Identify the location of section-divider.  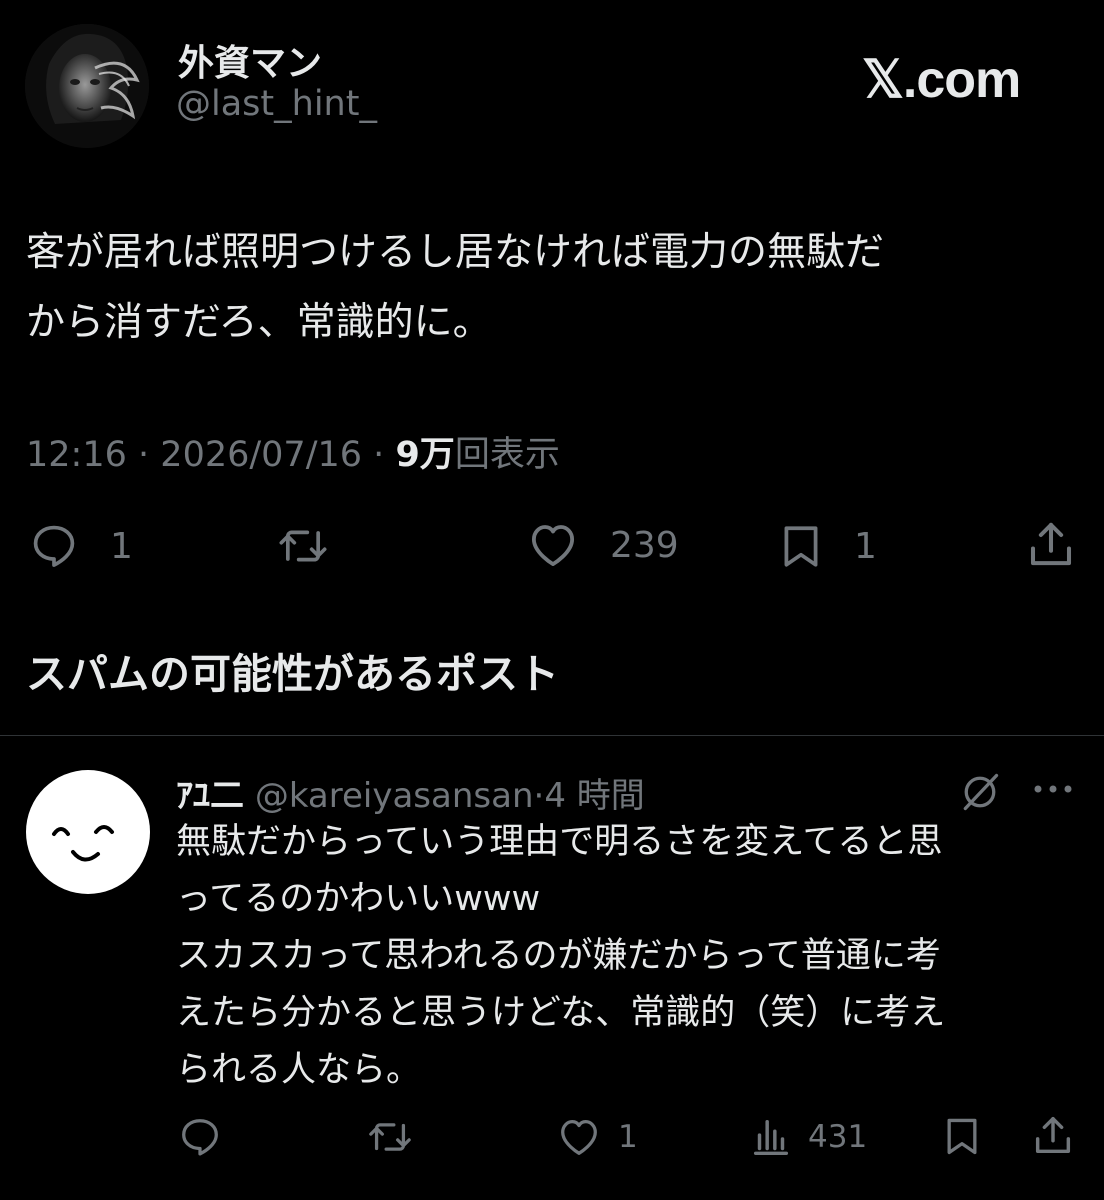
(552, 735).